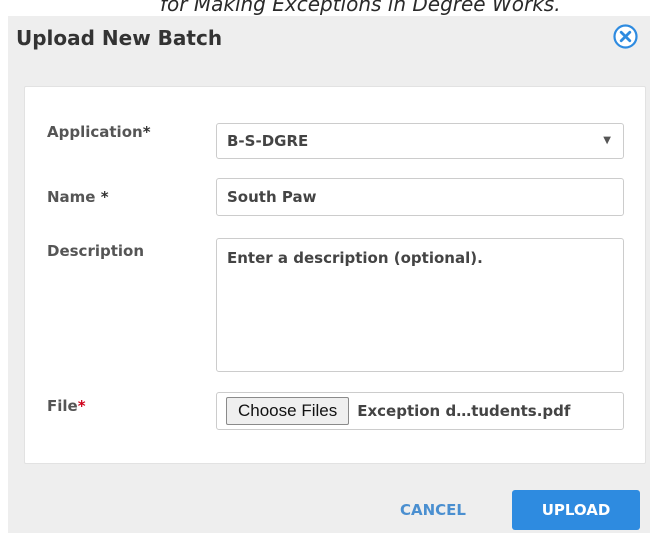  I want to click on dropdown-arrow-icon: ▼, so click(607, 140).